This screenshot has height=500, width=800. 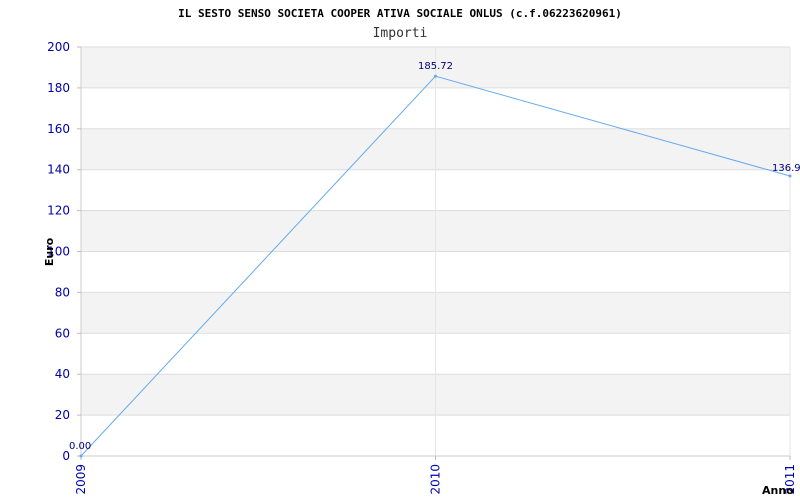 What do you see at coordinates (62, 333) in the screenshot?
I see `y-tick-label: 60` at bounding box center [62, 333].